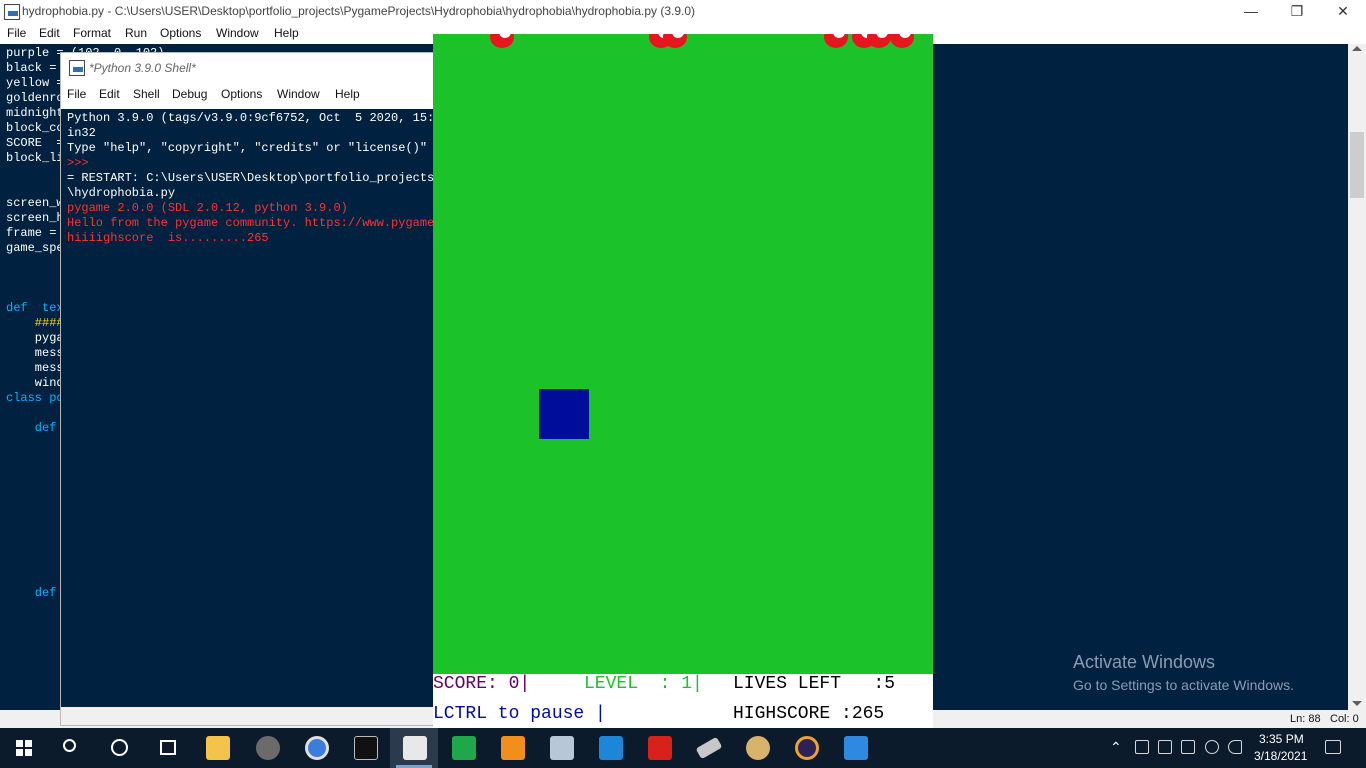  I want to click on code-line: class po, so click(35, 398).